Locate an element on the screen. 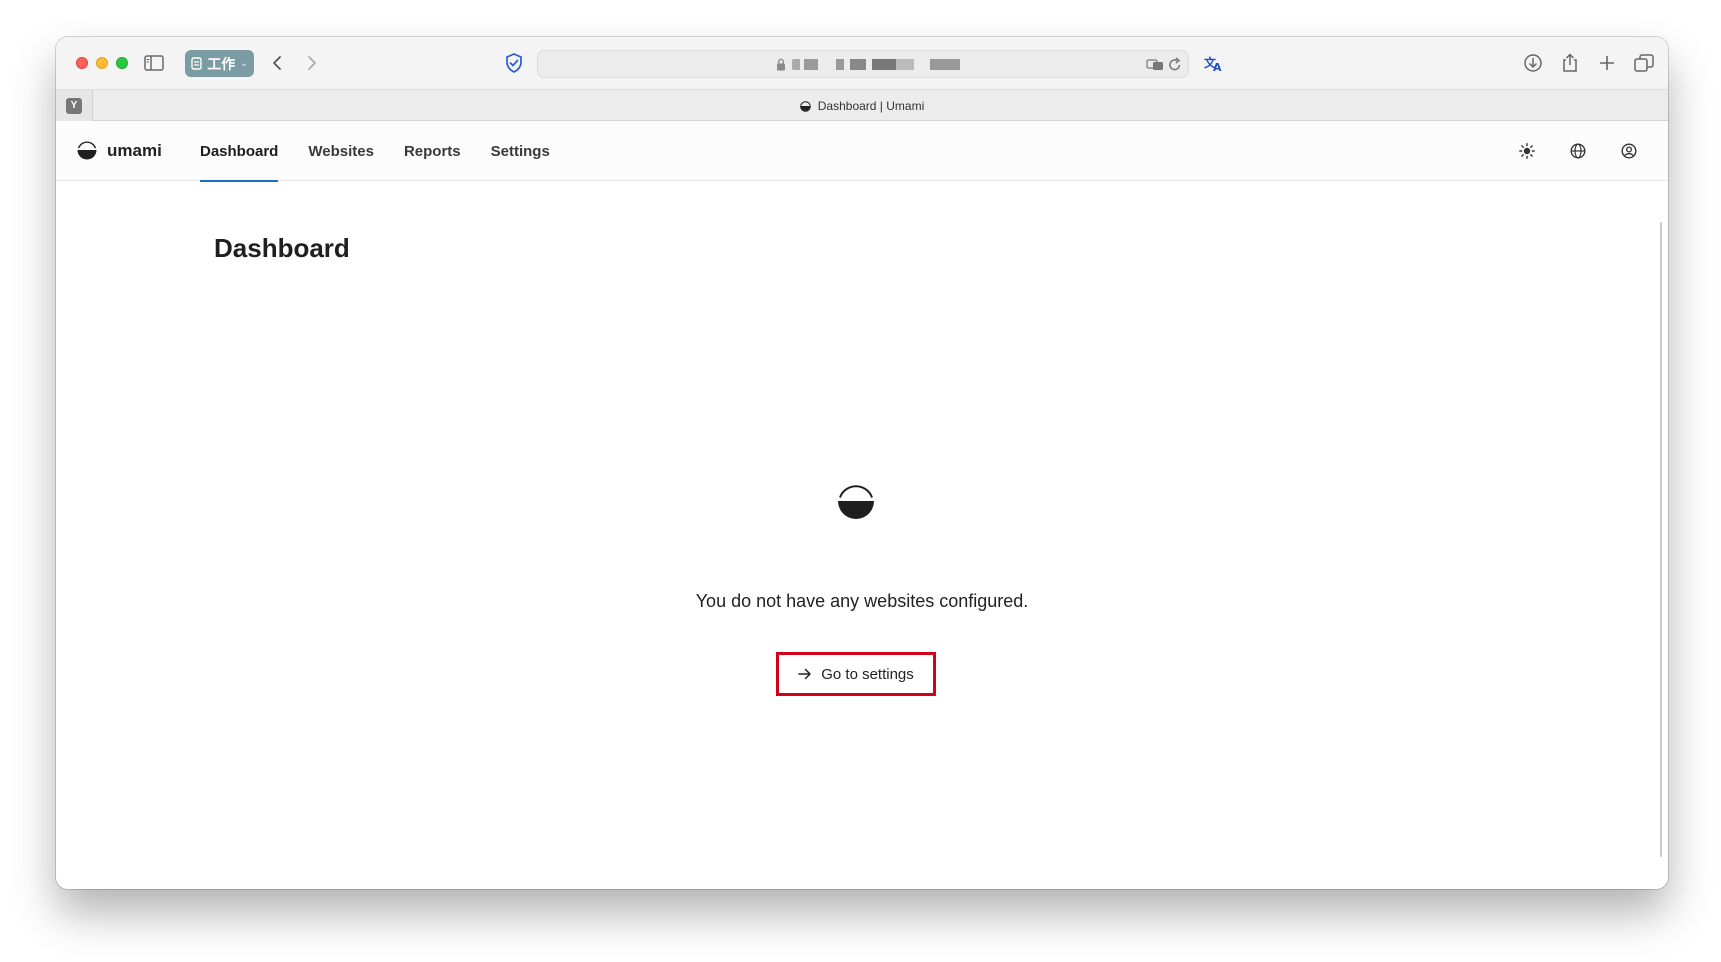 The height and width of the screenshot is (962, 1721). highlight-box: Go to settings is located at coordinates (856, 674).